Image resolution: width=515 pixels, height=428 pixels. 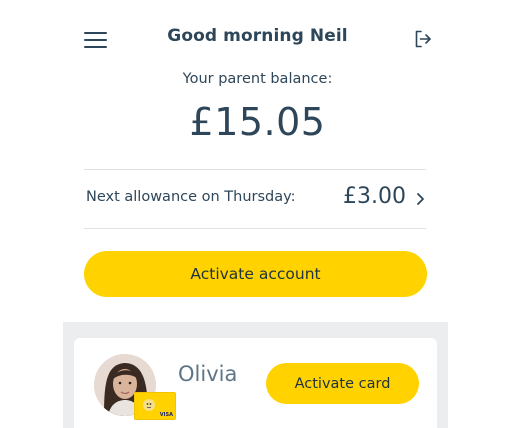 I want to click on divider, so click(x=255, y=228).